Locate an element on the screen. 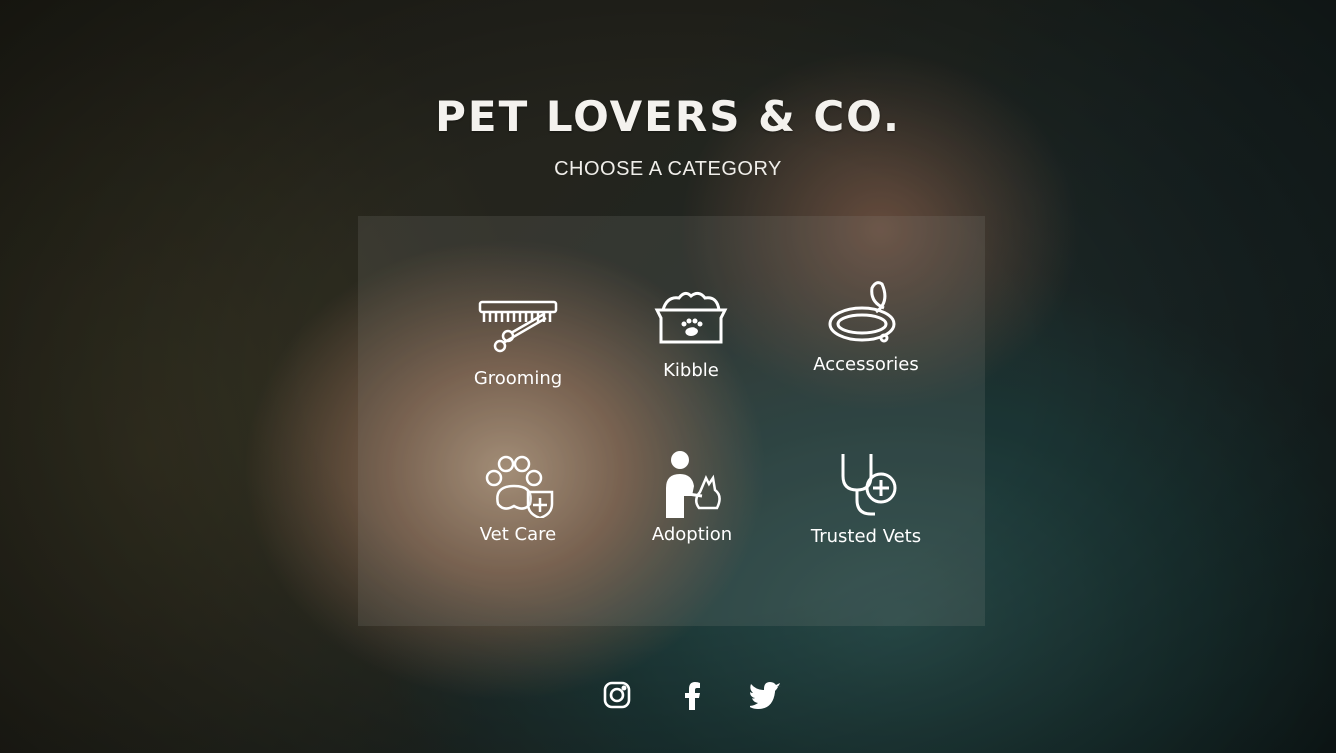  person-with-dog-icon is located at coordinates (692, 483).